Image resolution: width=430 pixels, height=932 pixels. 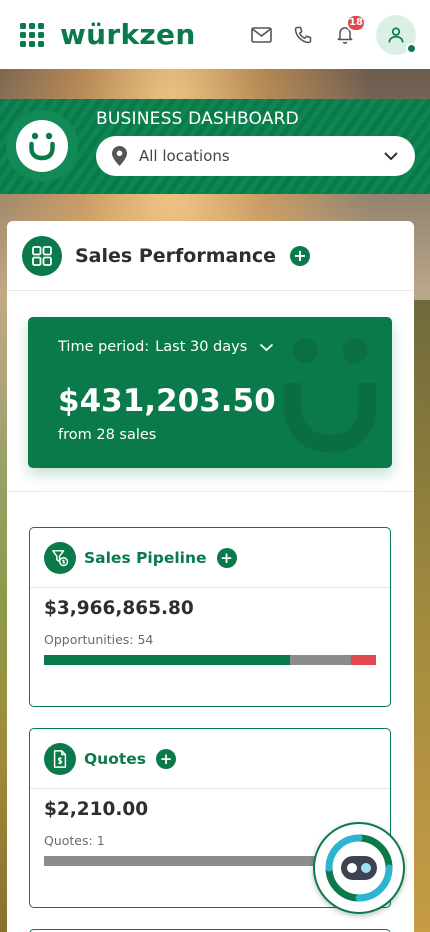 I want to click on add-quote-button: +, so click(x=166, y=758).